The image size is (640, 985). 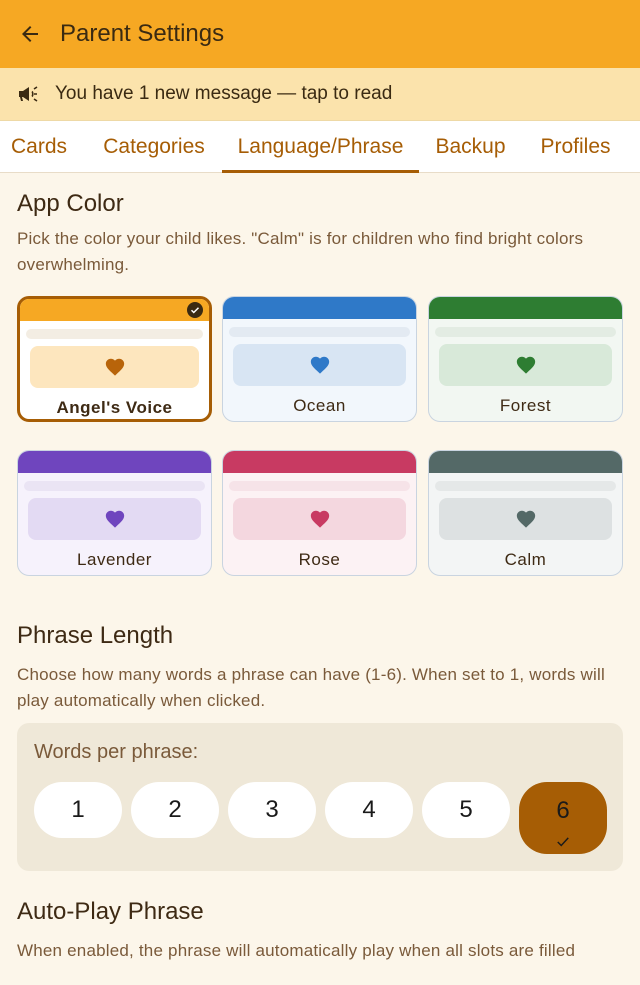 I want to click on words-per-phrase-box: Words per phrase: 1 2 3 4 5 6, so click(x=320, y=797).